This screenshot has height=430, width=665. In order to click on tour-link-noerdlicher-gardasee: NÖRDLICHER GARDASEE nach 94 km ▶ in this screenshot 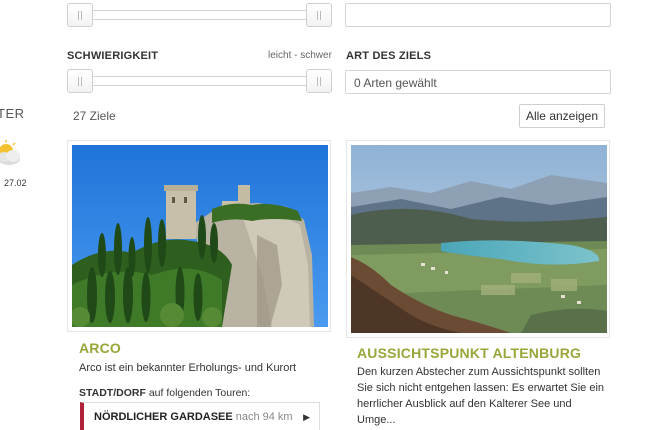, I will do `click(200, 416)`.